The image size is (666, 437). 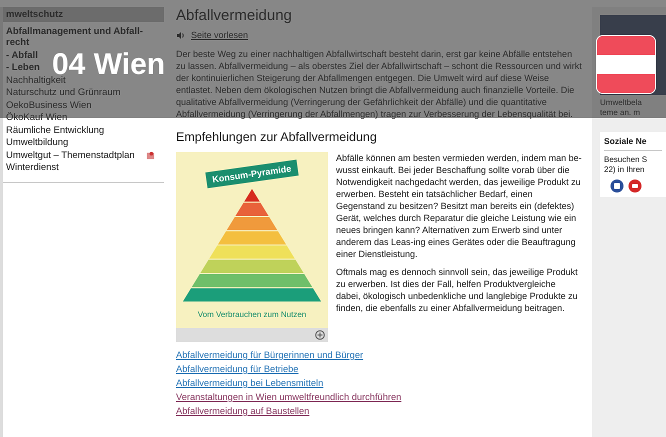 What do you see at coordinates (625, 170) in the screenshot?
I see `social-text: 22) in Ihren` at bounding box center [625, 170].